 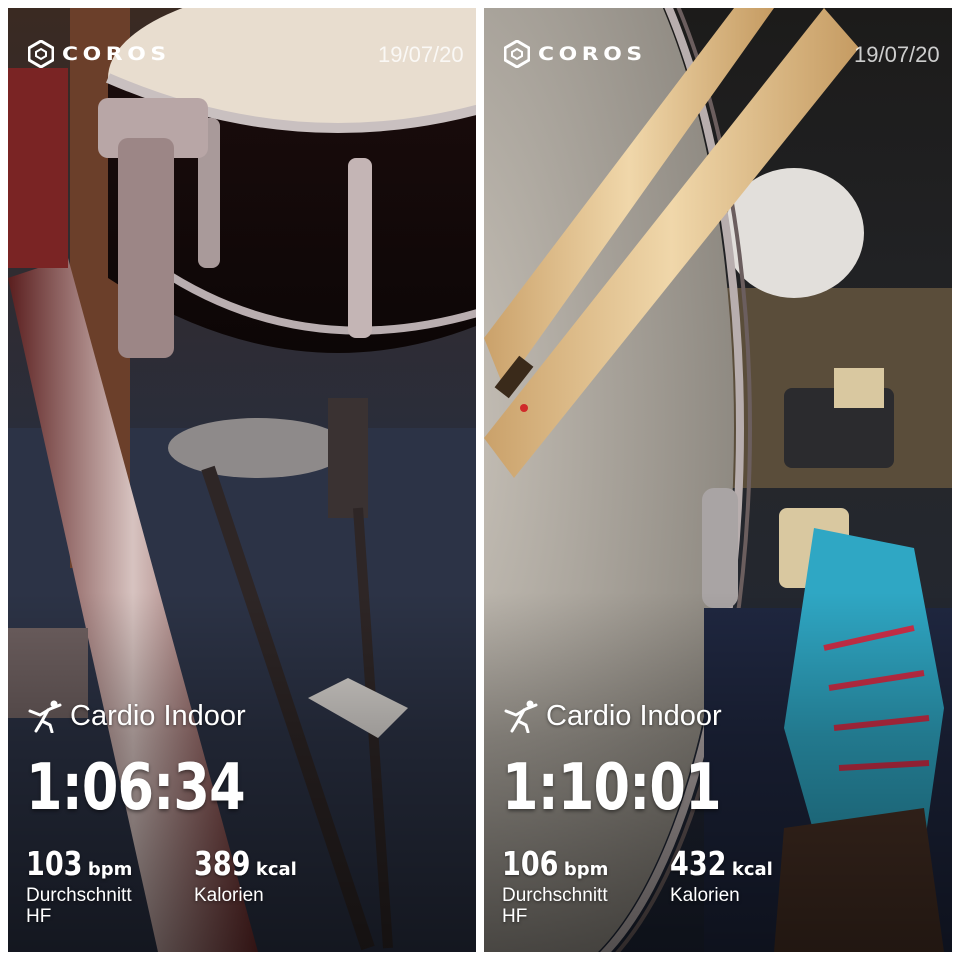 What do you see at coordinates (530, 863) in the screenshot?
I see `heart-rate-value: 106` at bounding box center [530, 863].